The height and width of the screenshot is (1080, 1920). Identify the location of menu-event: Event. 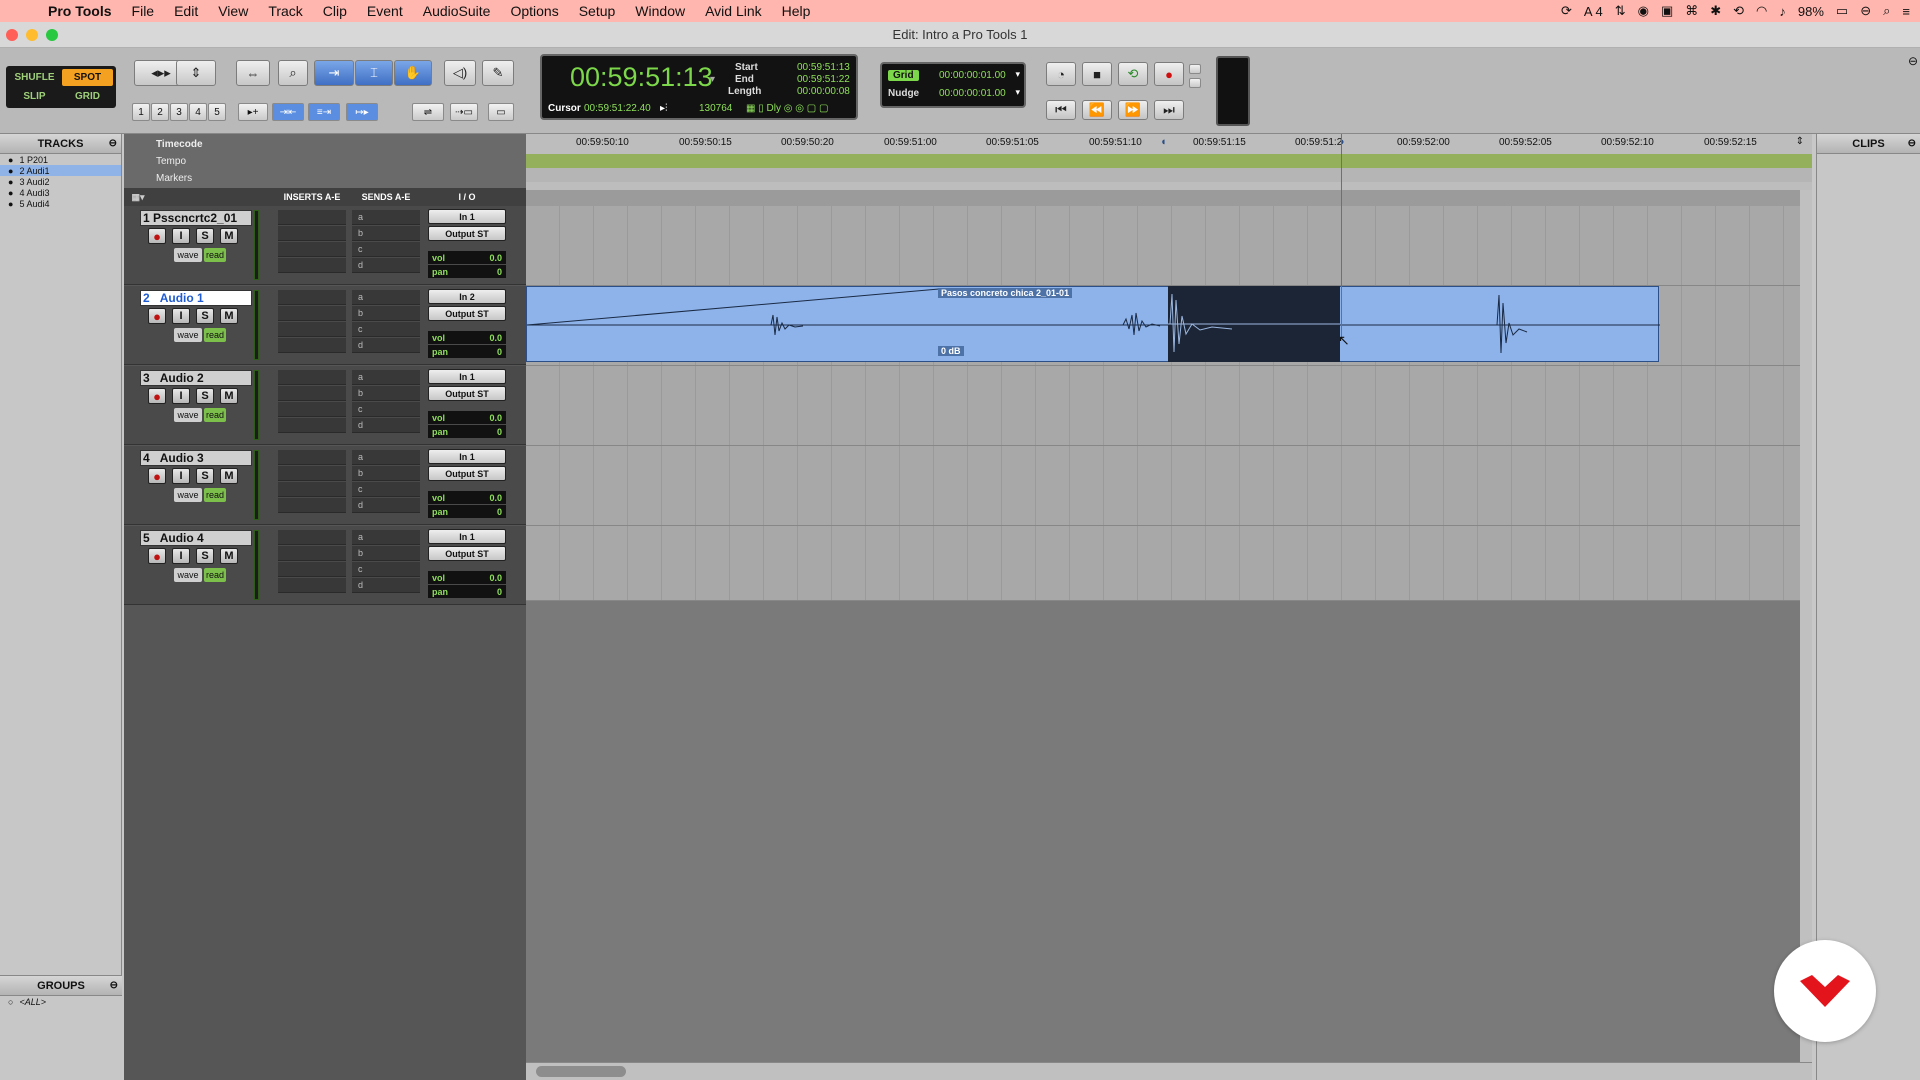
(385, 11).